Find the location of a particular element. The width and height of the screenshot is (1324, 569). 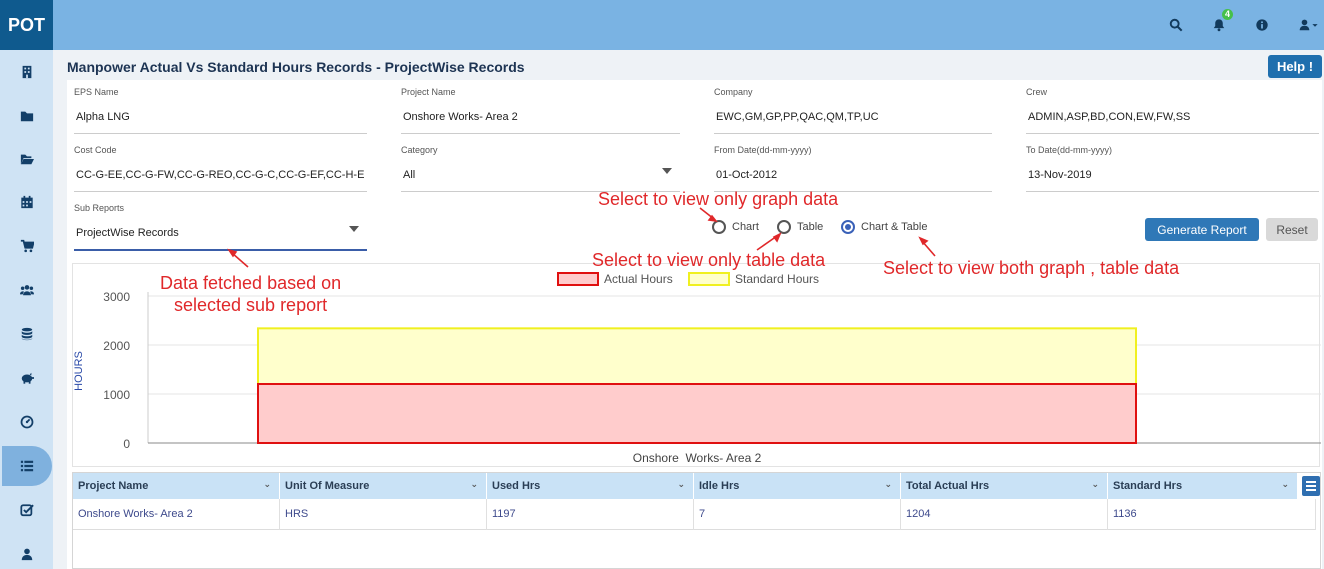

column-header-unit-of-measure: Unit Of Measure ⌄ is located at coordinates (383, 486).